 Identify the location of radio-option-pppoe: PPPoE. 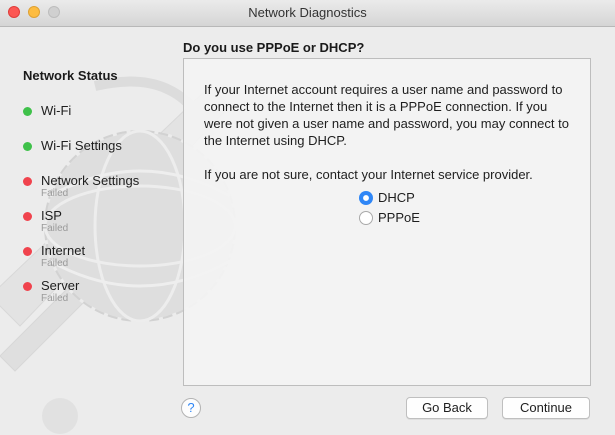
(389, 217).